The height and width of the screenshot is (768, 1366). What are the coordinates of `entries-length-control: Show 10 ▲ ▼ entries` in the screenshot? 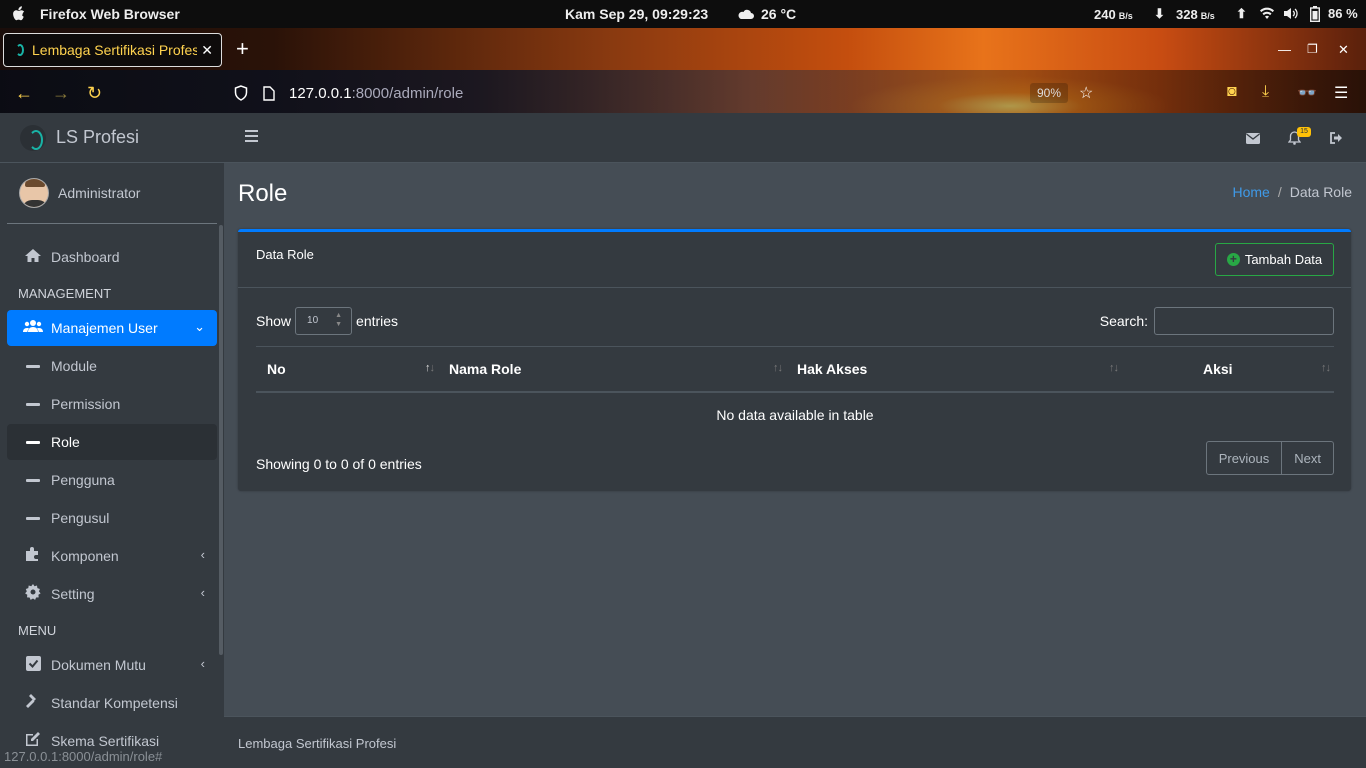 It's located at (327, 321).